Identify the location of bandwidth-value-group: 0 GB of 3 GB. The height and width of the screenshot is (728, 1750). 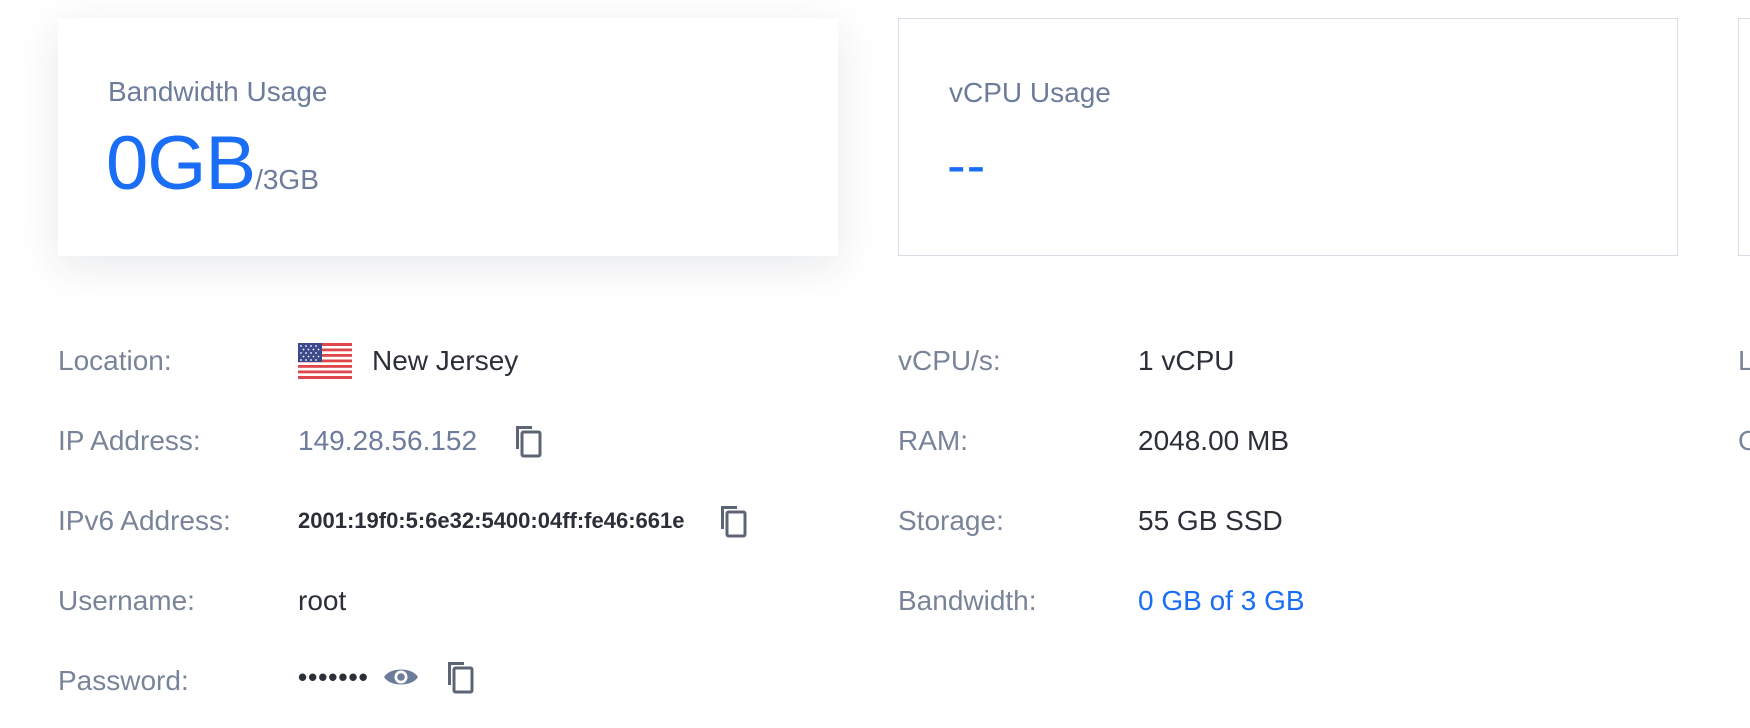
(1221, 601).